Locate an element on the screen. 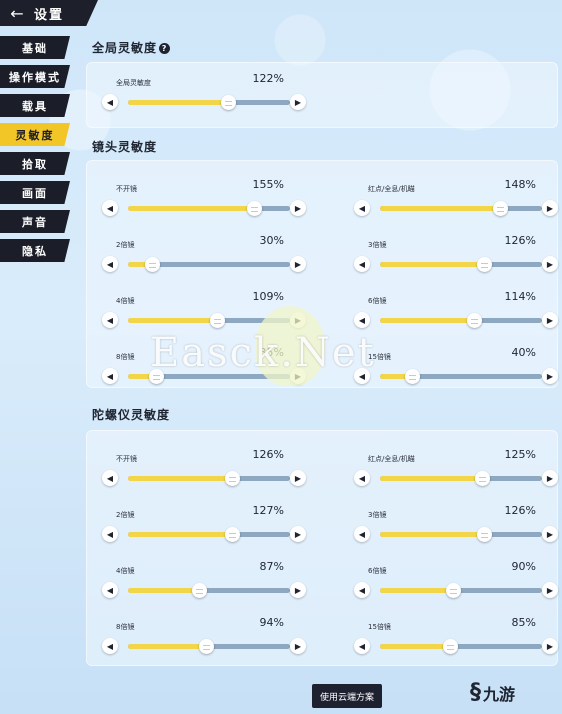 The height and width of the screenshot is (714, 562). brand-text: 九游 is located at coordinates (499, 694).